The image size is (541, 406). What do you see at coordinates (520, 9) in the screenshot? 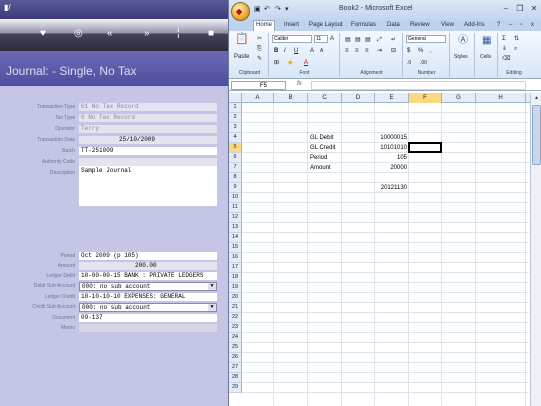
I see `restore-icon: ❐` at bounding box center [520, 9].